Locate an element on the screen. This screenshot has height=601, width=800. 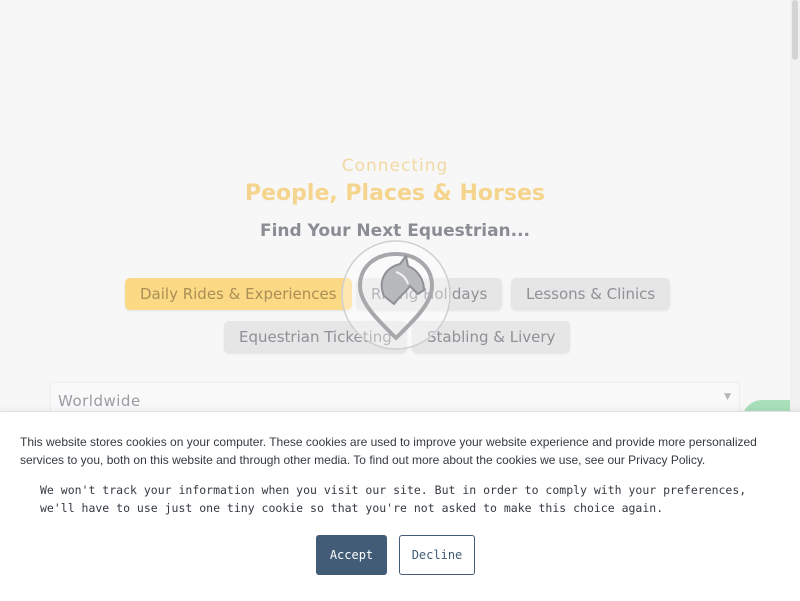
category-lessons-clinics-button: Lessons & Clinics is located at coordinates (591, 294).